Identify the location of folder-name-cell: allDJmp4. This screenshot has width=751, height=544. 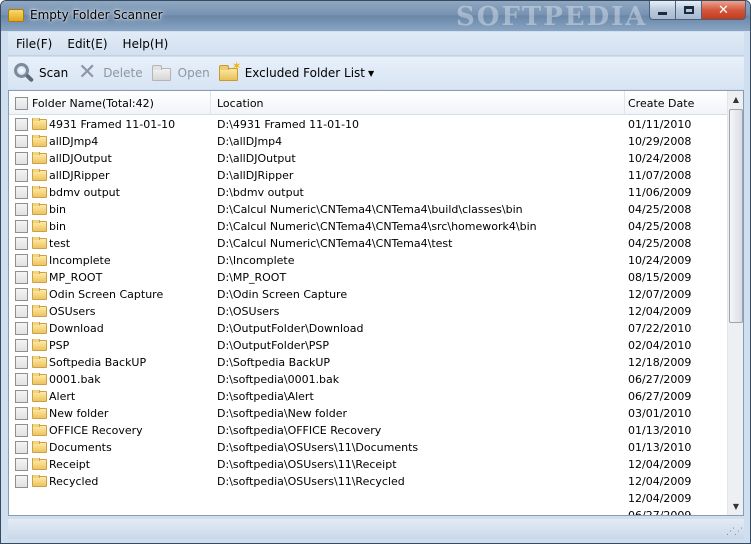
(110, 141).